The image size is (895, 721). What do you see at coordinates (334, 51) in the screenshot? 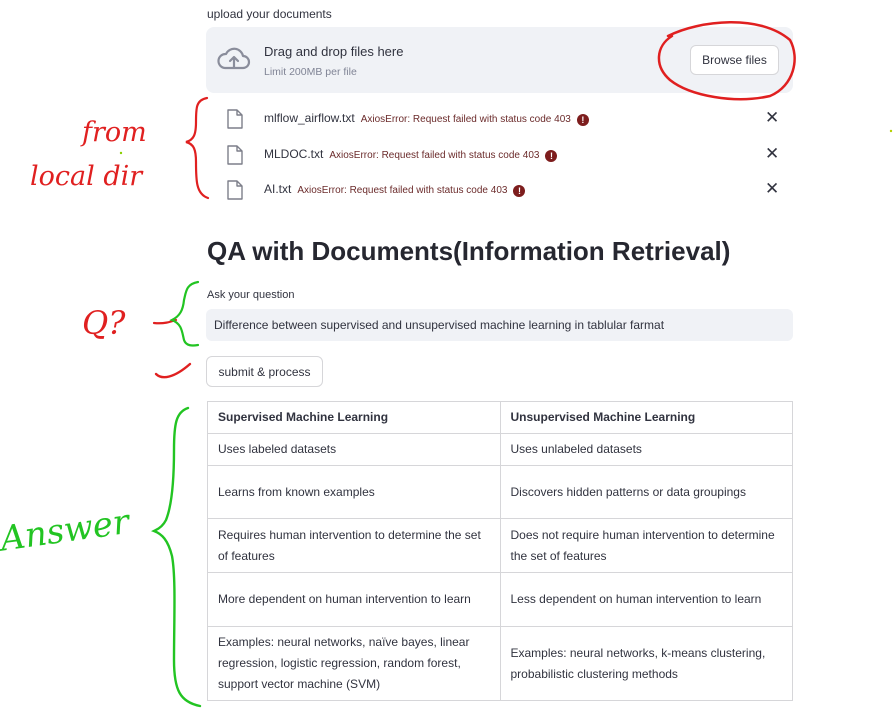
I see `dropzone-title: Drag and drop files here` at bounding box center [334, 51].